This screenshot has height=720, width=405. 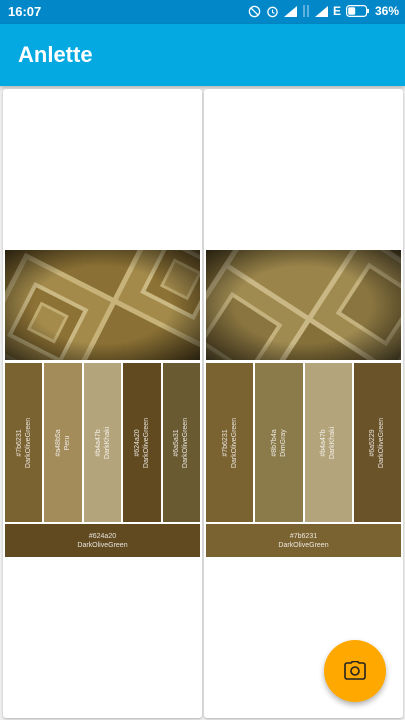 What do you see at coordinates (202, 55) in the screenshot?
I see `app-bar: Anlette` at bounding box center [202, 55].